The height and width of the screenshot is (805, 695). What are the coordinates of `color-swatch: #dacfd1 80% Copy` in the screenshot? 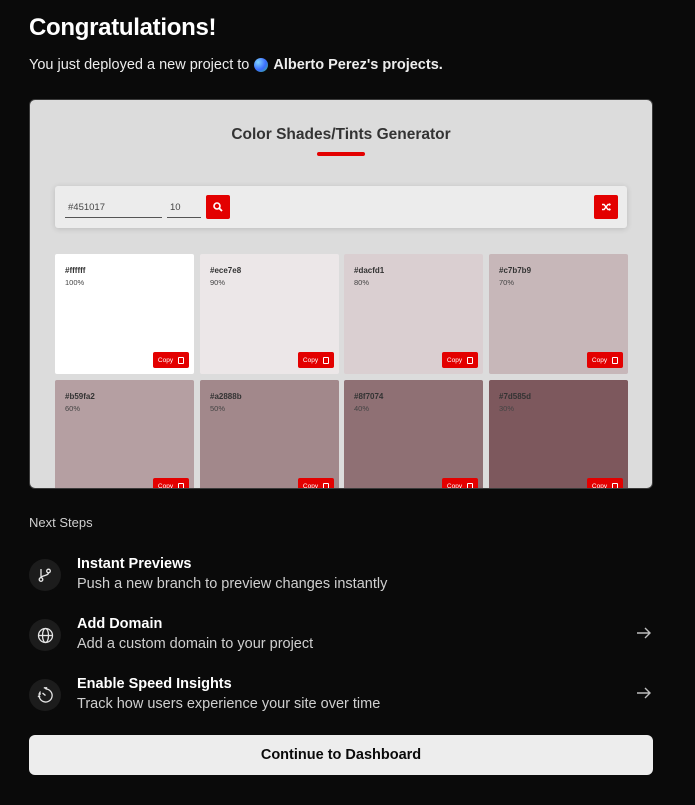 It's located at (413, 314).